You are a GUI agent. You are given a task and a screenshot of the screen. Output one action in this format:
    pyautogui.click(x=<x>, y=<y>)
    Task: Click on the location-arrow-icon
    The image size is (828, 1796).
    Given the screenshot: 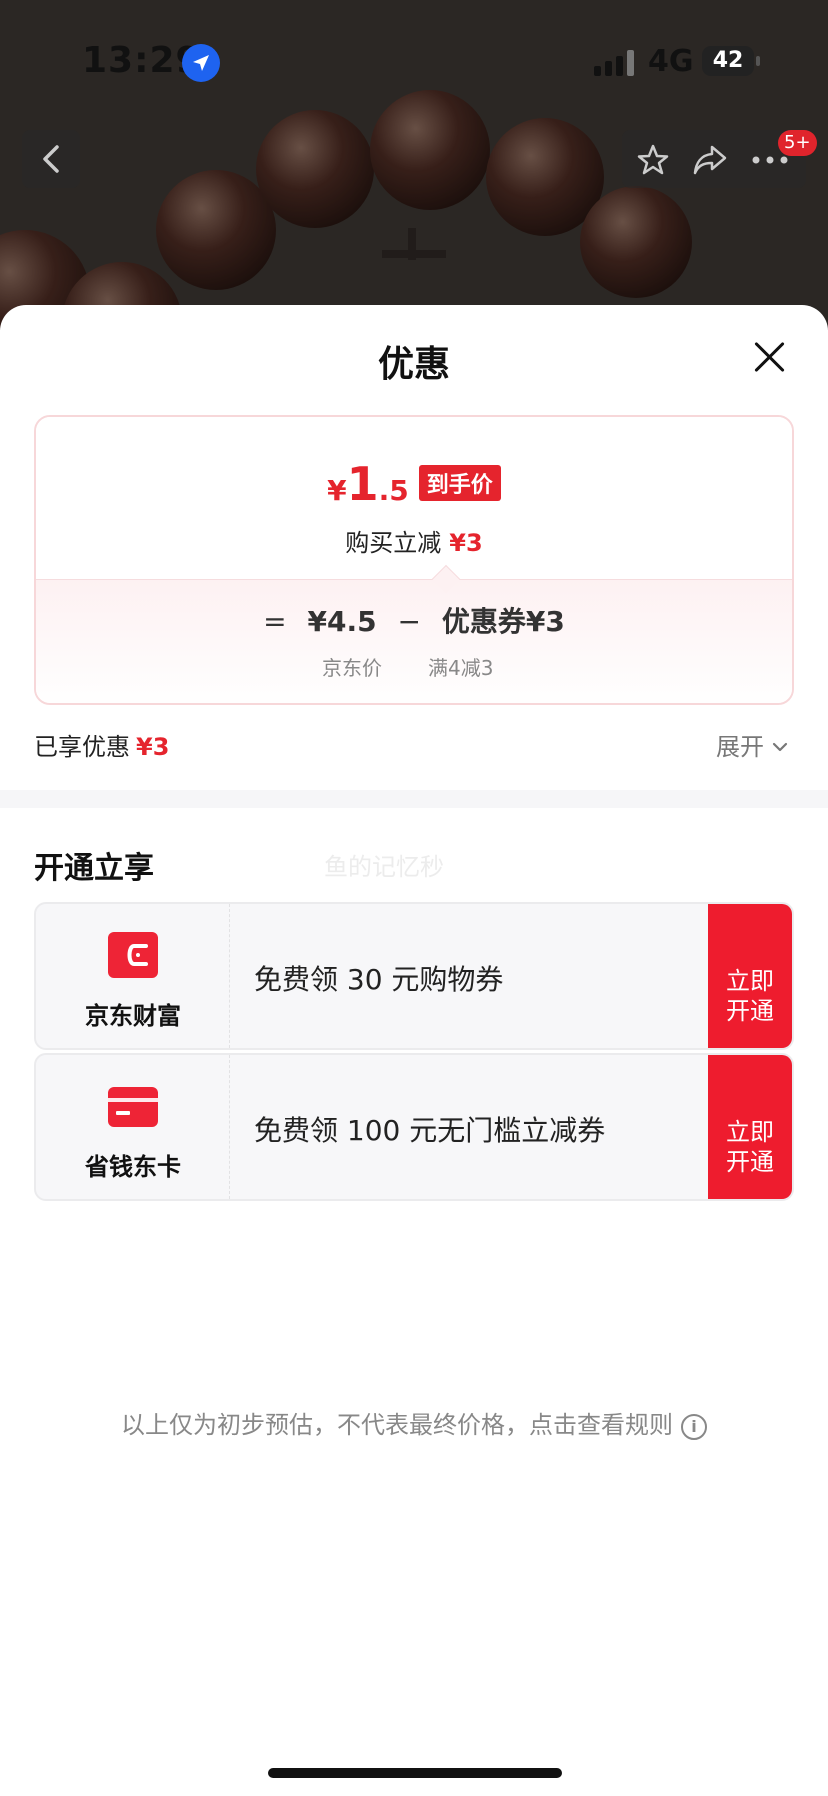 What is the action you would take?
    pyautogui.click(x=201, y=63)
    